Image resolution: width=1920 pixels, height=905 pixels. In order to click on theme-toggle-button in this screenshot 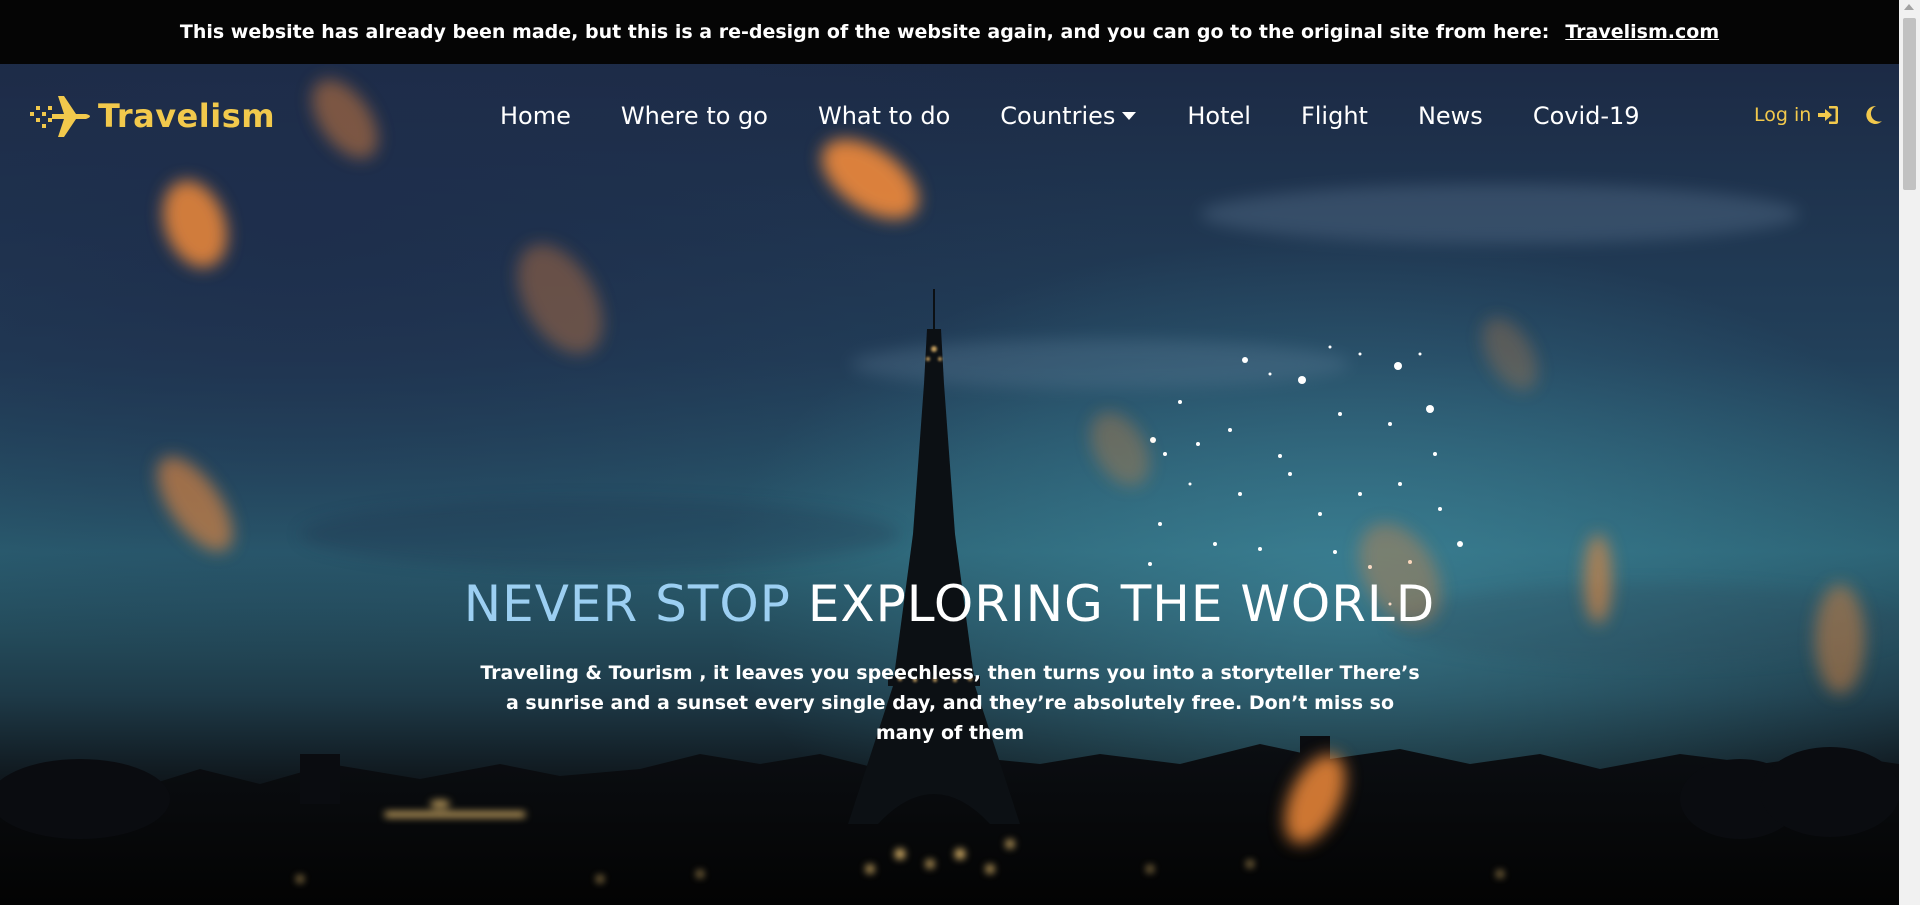, I will do `click(1874, 115)`.